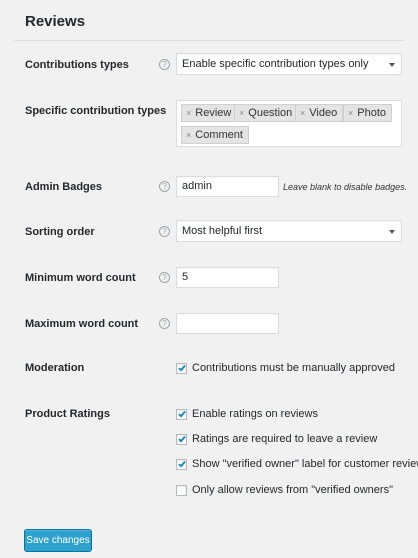 This screenshot has height=558, width=418. I want to click on tag-question: × Question, so click(266, 113).